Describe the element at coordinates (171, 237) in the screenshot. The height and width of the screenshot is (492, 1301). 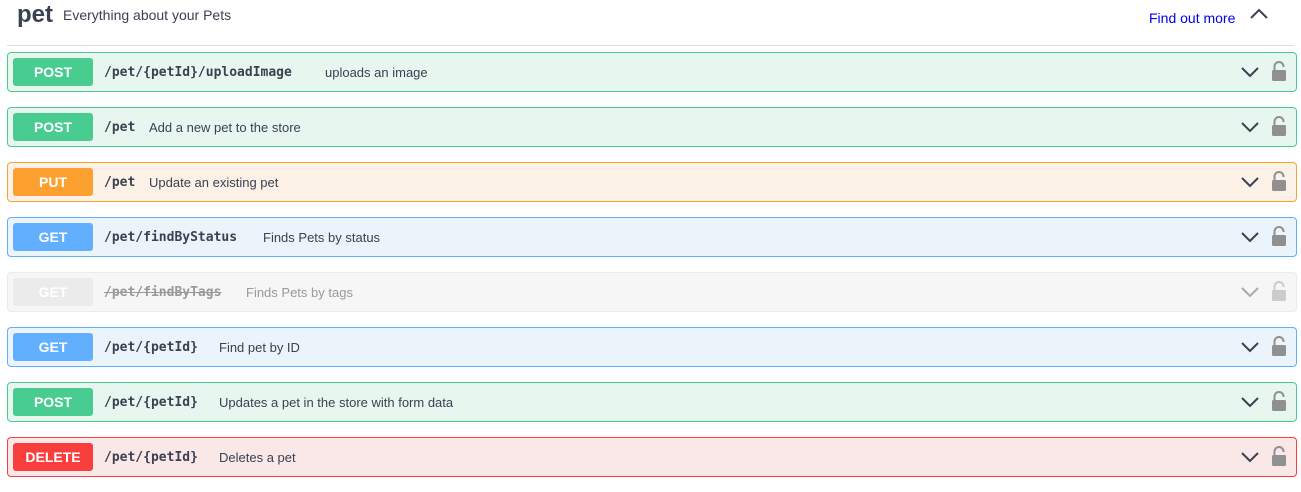
I see `operation-path: /pet/findByStatus` at that location.